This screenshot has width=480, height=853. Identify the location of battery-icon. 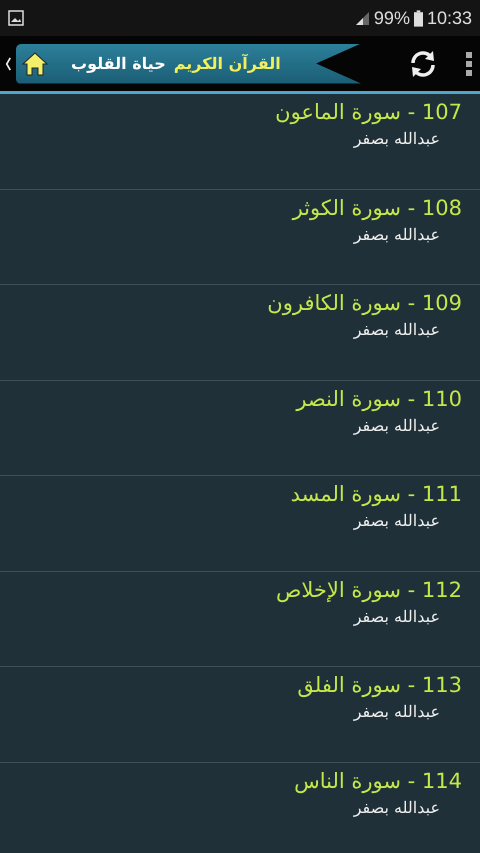
(418, 18).